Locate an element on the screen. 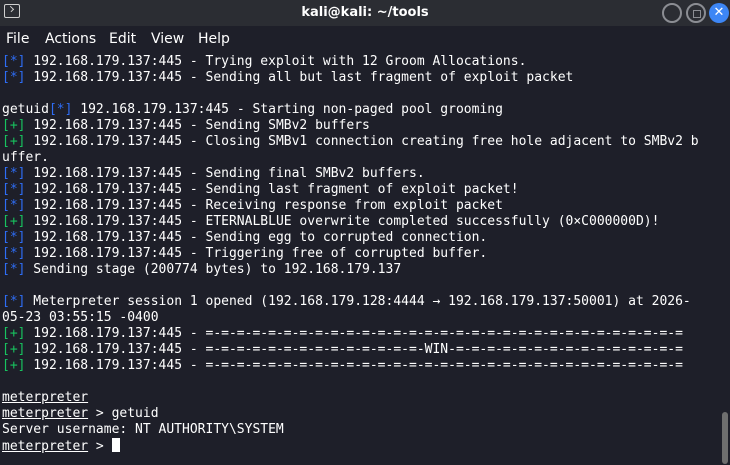 The height and width of the screenshot is (465, 730). output-text: 05-23 03:55:15 -0400 is located at coordinates (80, 317).